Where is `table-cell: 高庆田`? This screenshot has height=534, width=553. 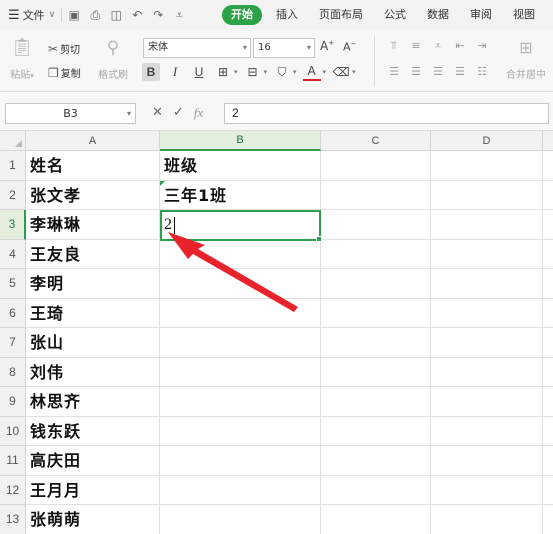
table-cell: 高庆田 is located at coordinates (93, 461).